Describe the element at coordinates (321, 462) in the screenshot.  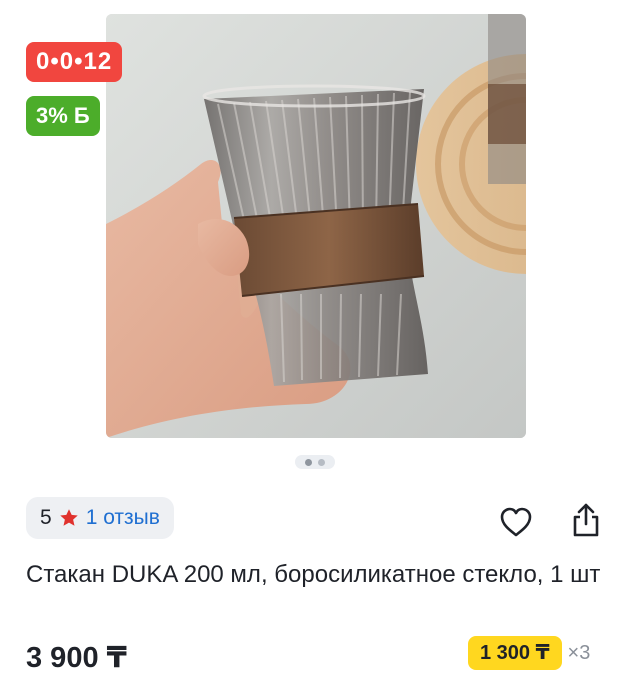
I see `pagination-dot` at that location.